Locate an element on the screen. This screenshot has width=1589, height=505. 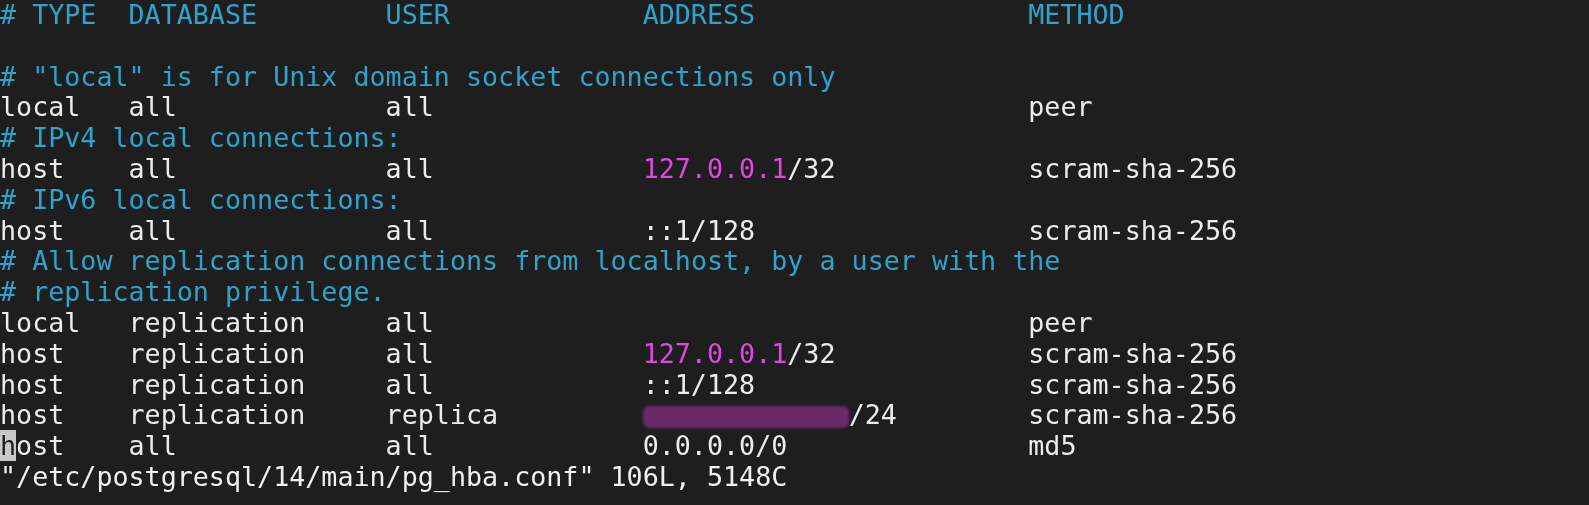
column-heading: DATABASE is located at coordinates (193, 15).